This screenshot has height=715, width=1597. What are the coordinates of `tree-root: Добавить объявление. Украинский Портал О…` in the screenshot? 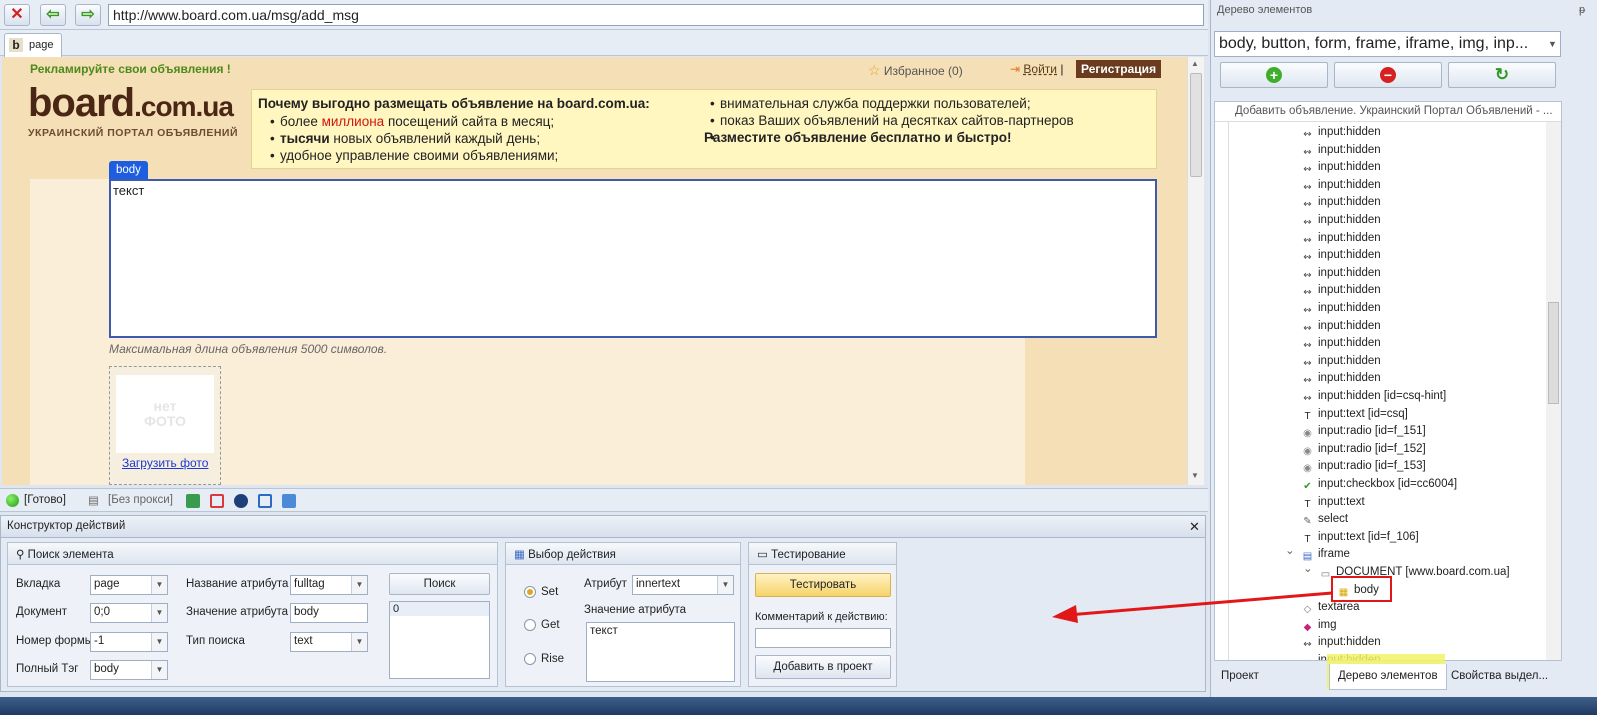 It's located at (1388, 112).